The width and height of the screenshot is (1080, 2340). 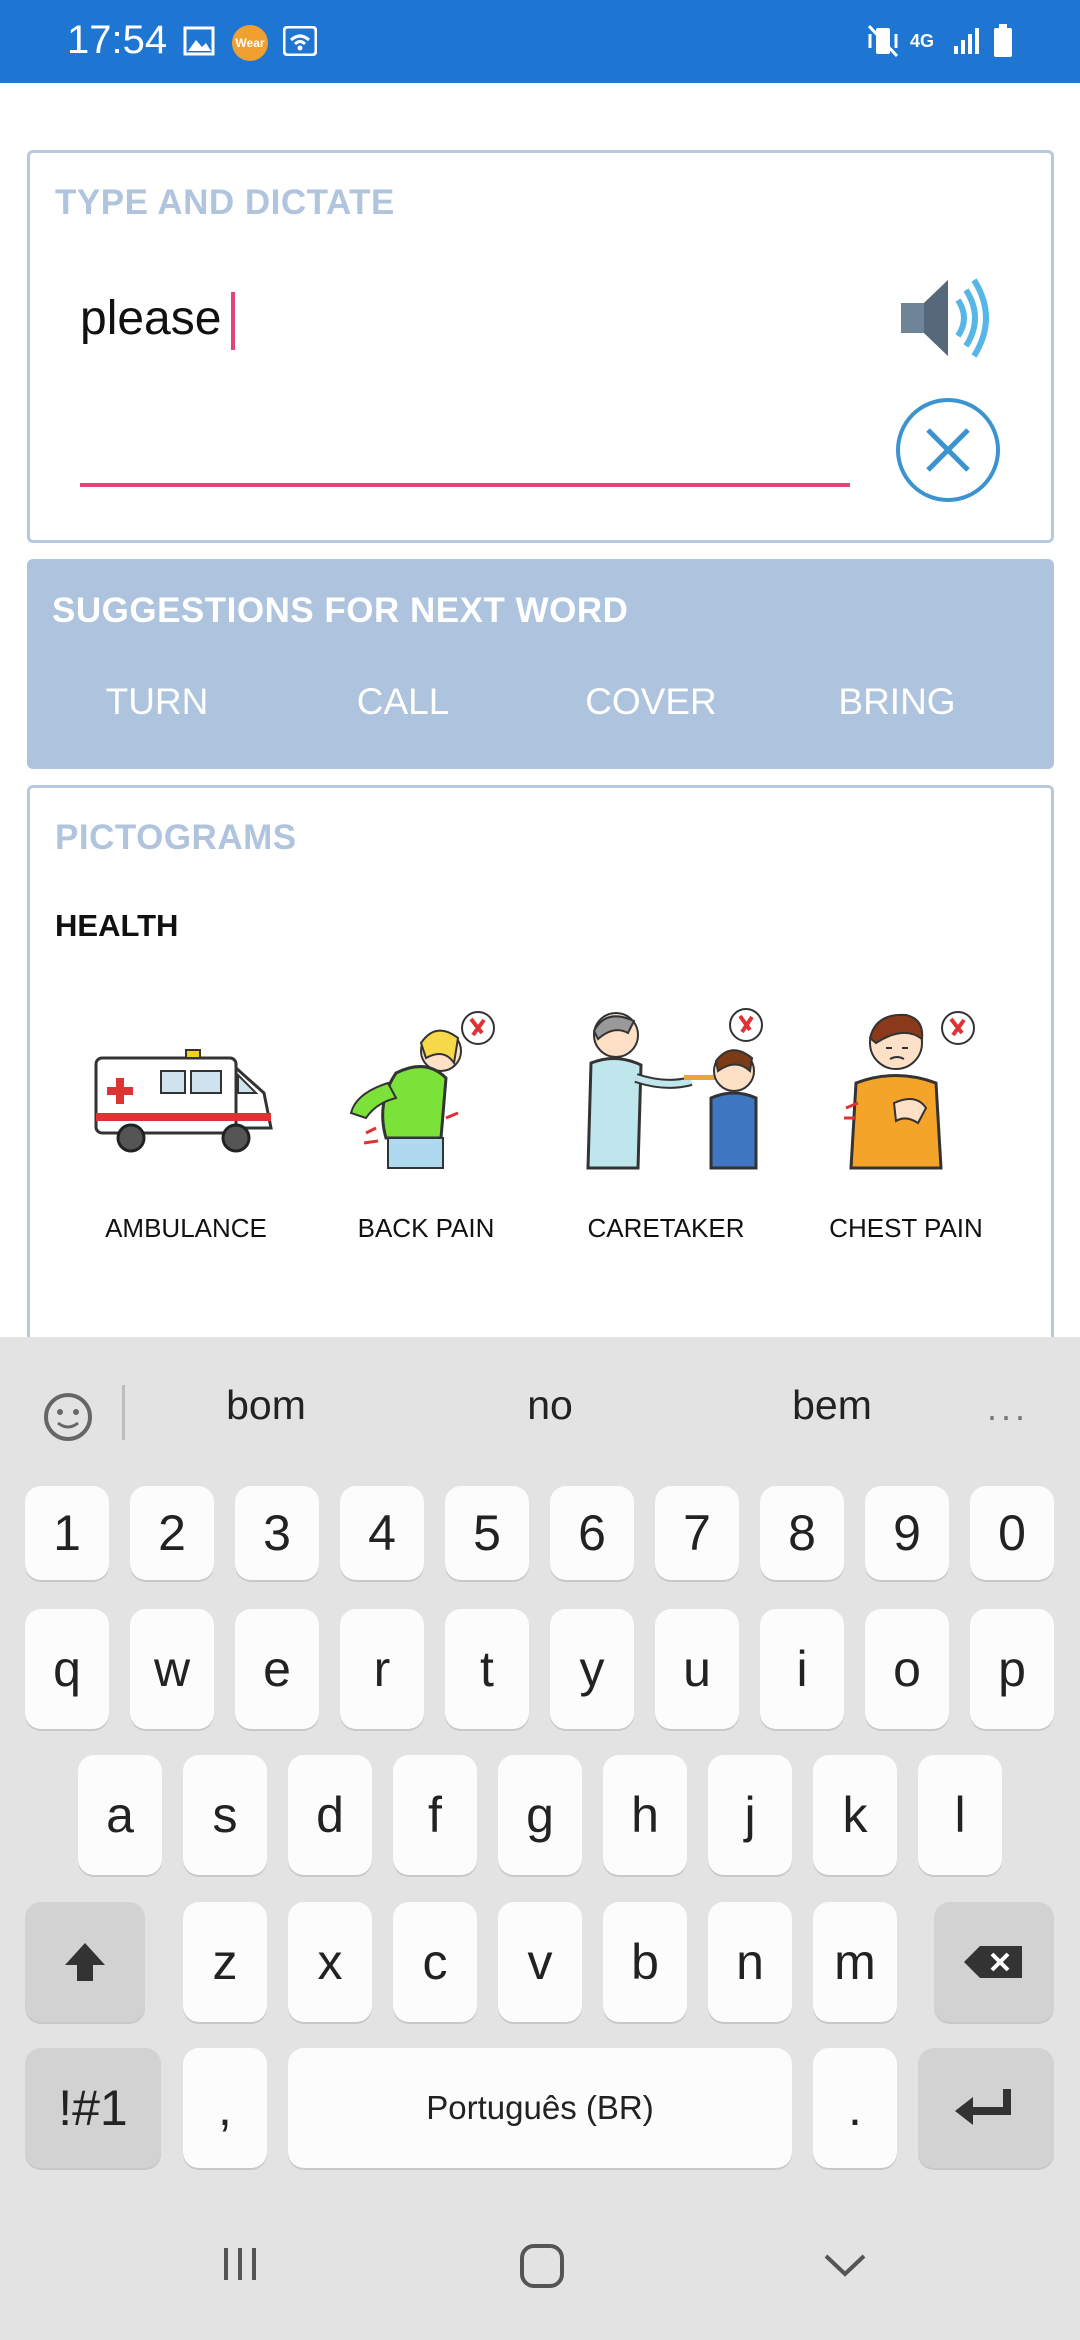 I want to click on text-input: please, so click(x=158, y=321).